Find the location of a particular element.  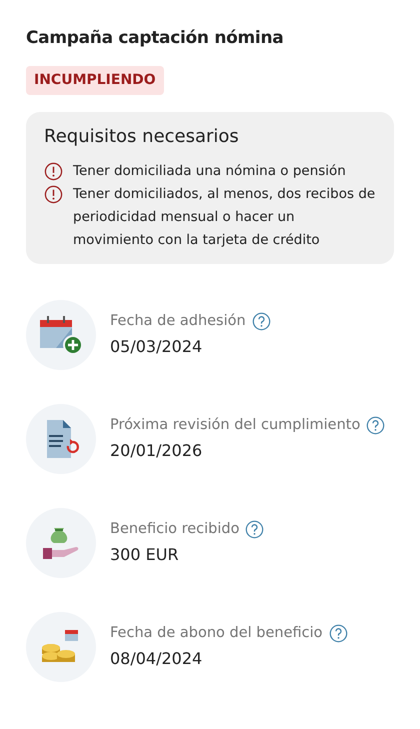

card-title: Requisitos necesarios is located at coordinates (142, 137).